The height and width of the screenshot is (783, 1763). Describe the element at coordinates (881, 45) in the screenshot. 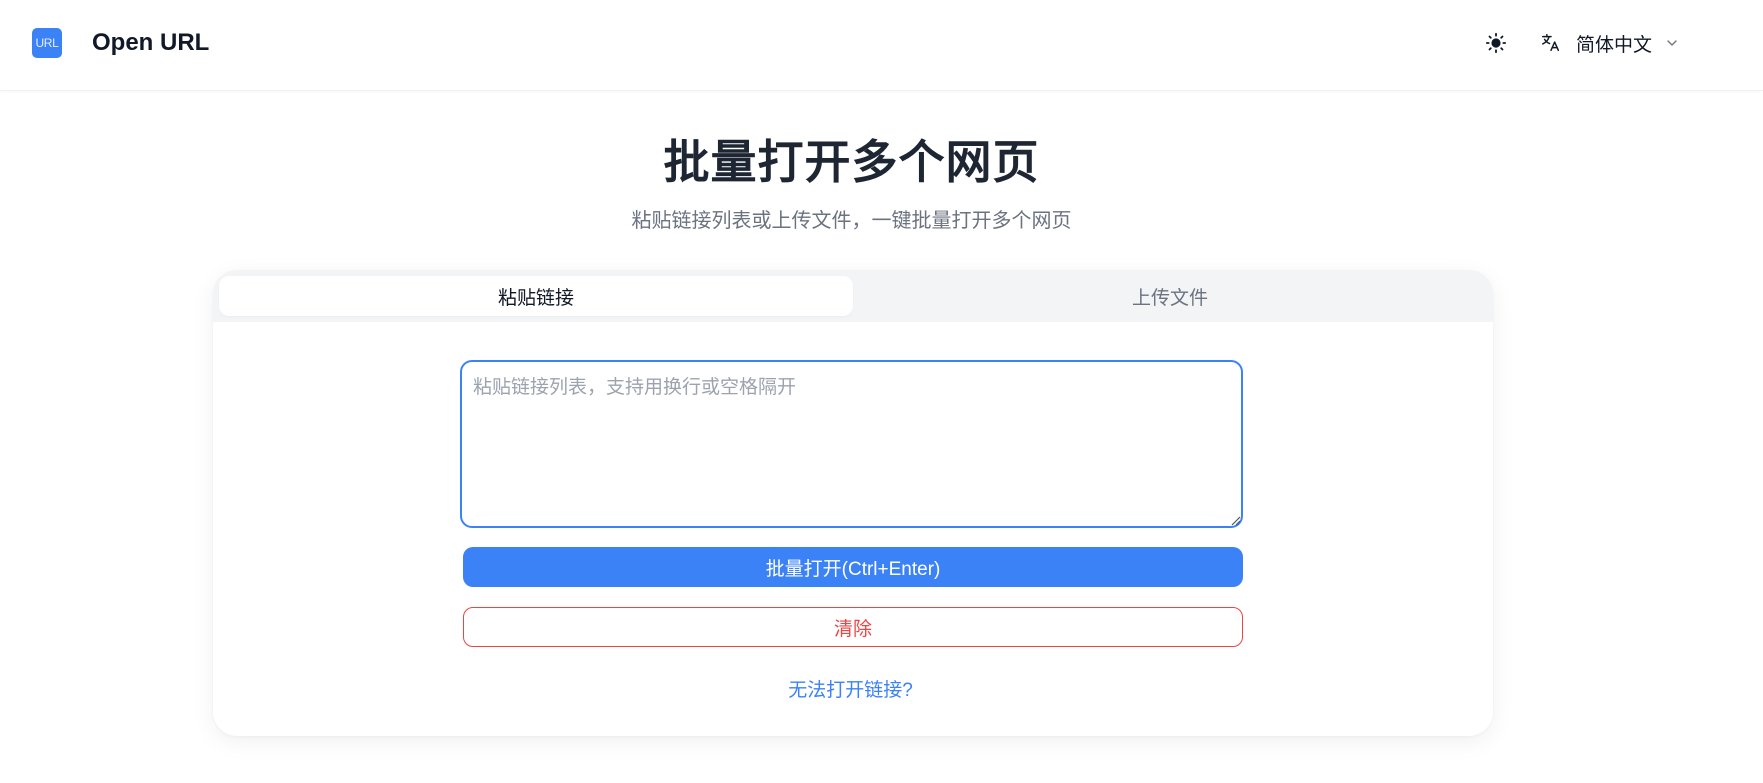

I see `top-header: URL Open URL 简体中文` at that location.